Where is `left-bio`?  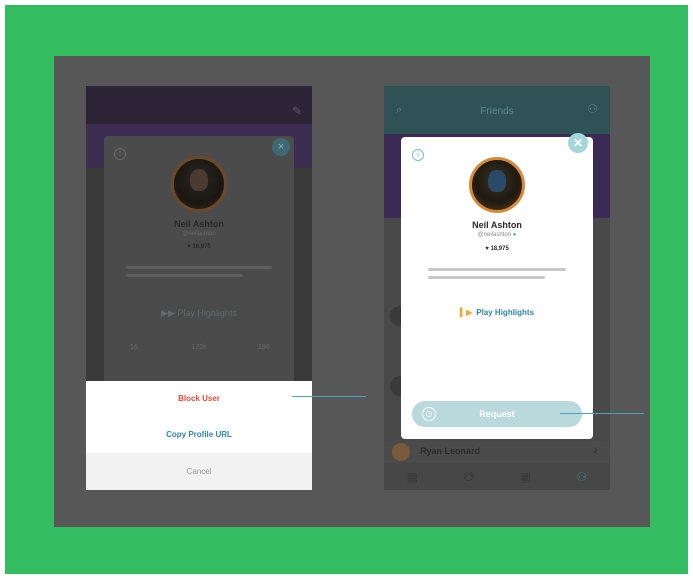
left-bio is located at coordinates (199, 276).